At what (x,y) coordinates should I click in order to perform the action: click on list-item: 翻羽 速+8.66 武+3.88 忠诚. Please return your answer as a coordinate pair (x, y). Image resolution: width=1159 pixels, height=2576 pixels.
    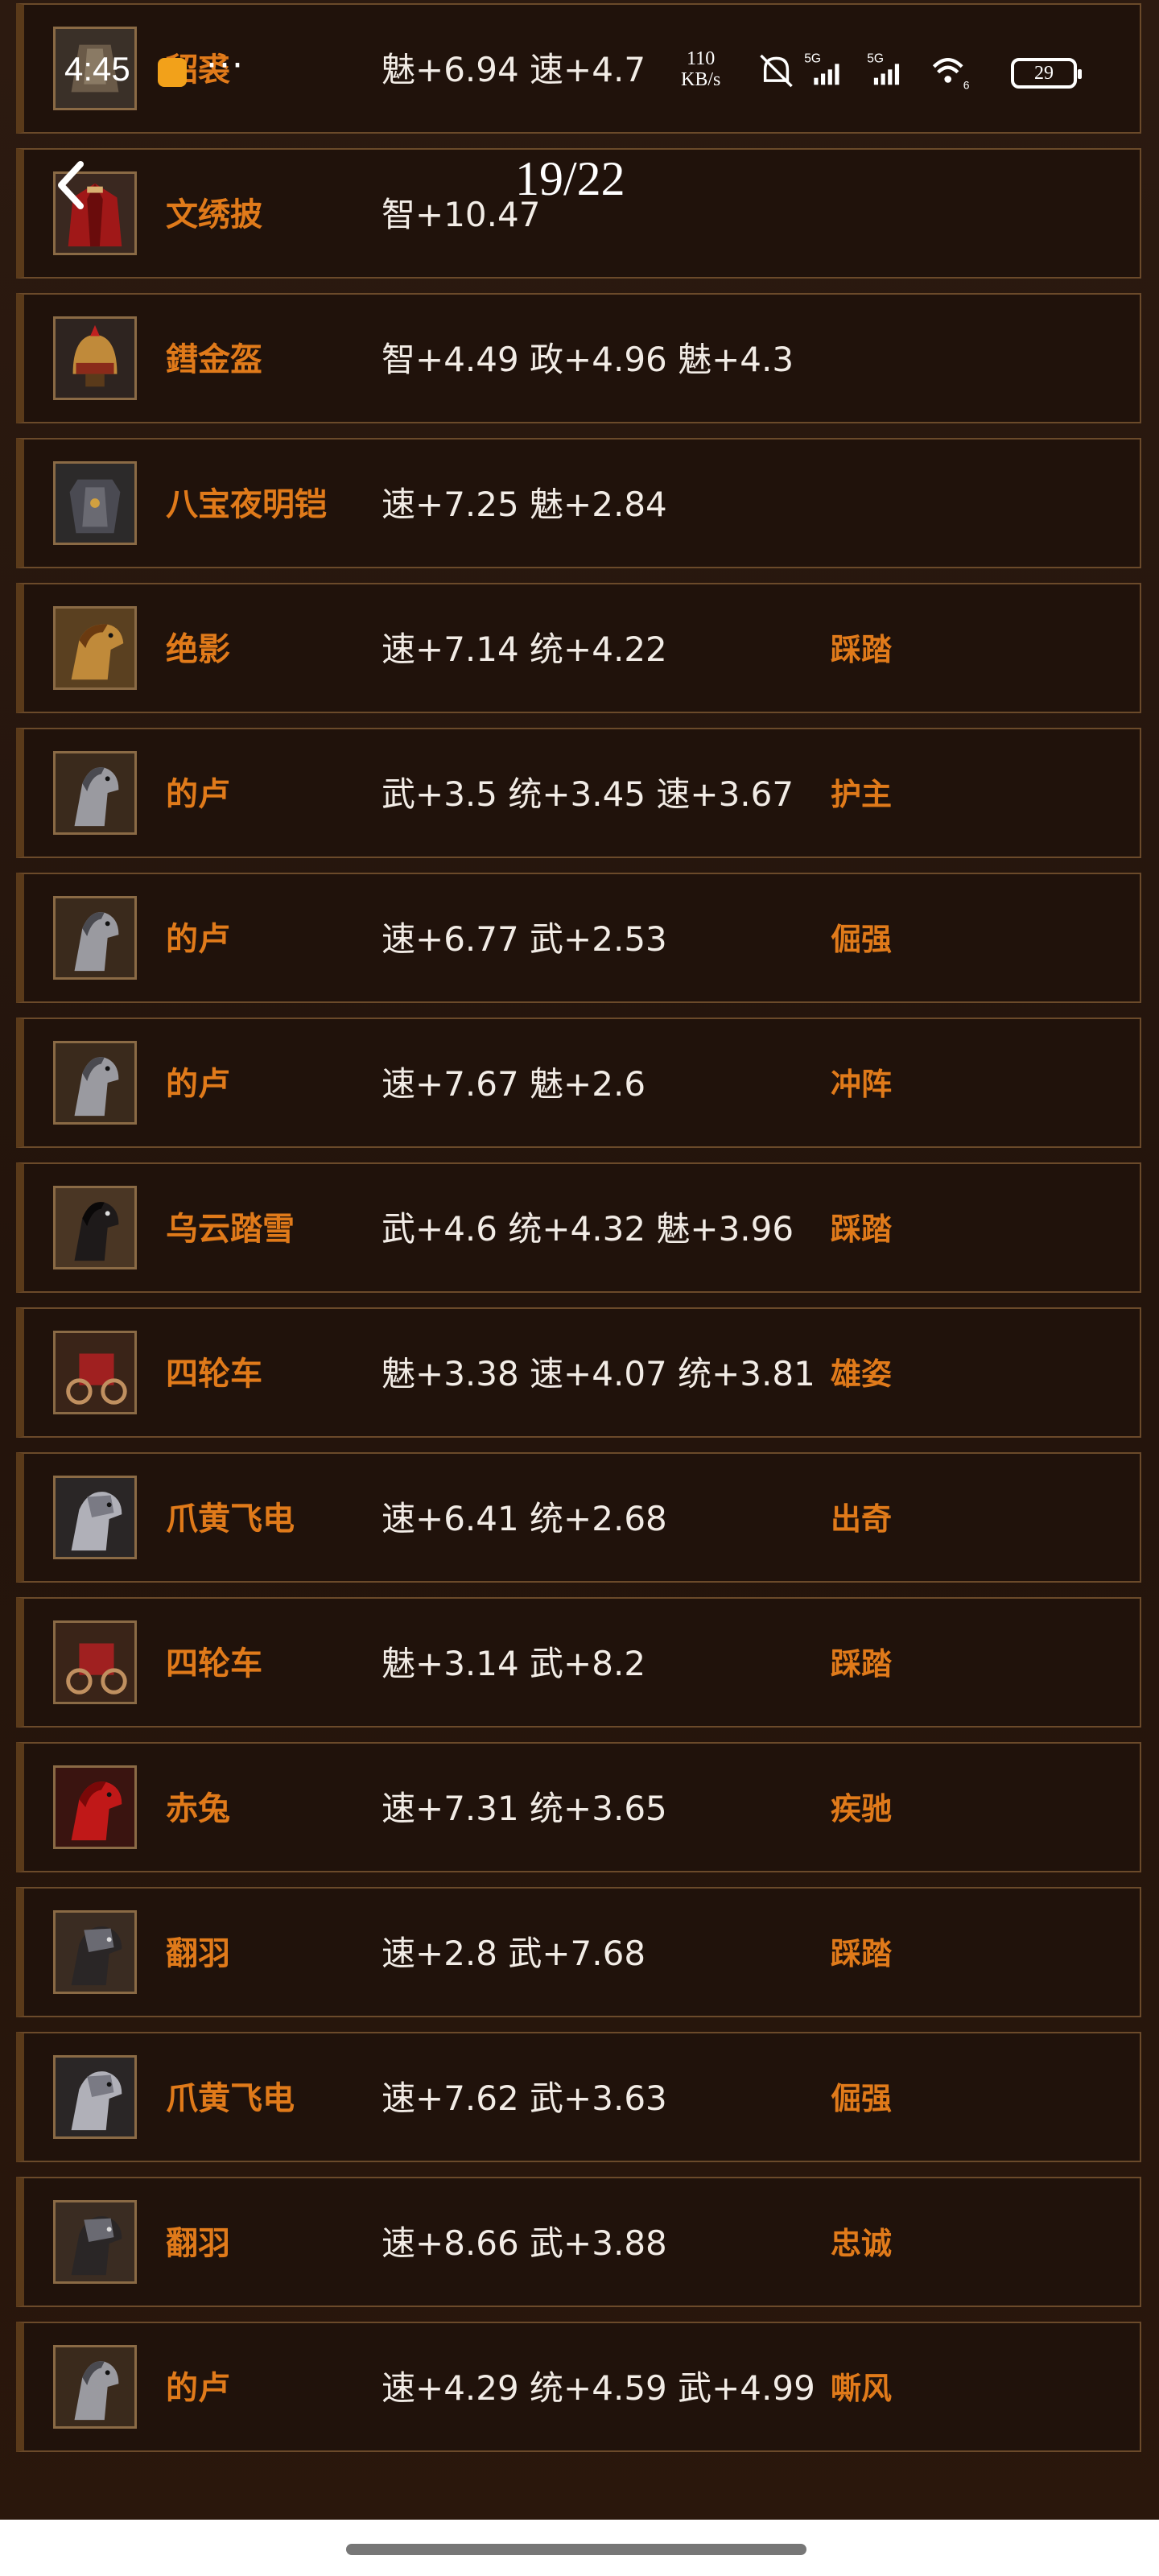
    Looking at the image, I should click on (578, 2242).